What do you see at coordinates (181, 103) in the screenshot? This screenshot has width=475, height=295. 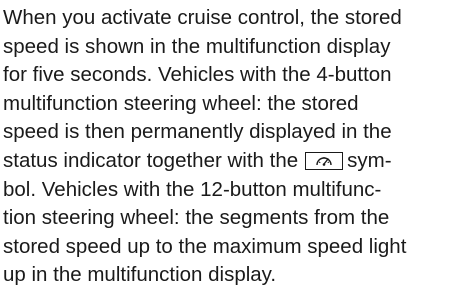 I see `text-line: multifunction steering wheel: the stored` at bounding box center [181, 103].